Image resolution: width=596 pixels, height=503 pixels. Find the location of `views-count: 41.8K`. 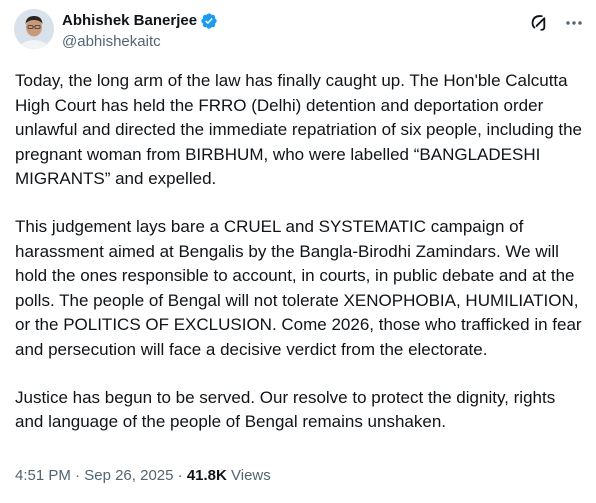

views-count: 41.8K is located at coordinates (207, 475).